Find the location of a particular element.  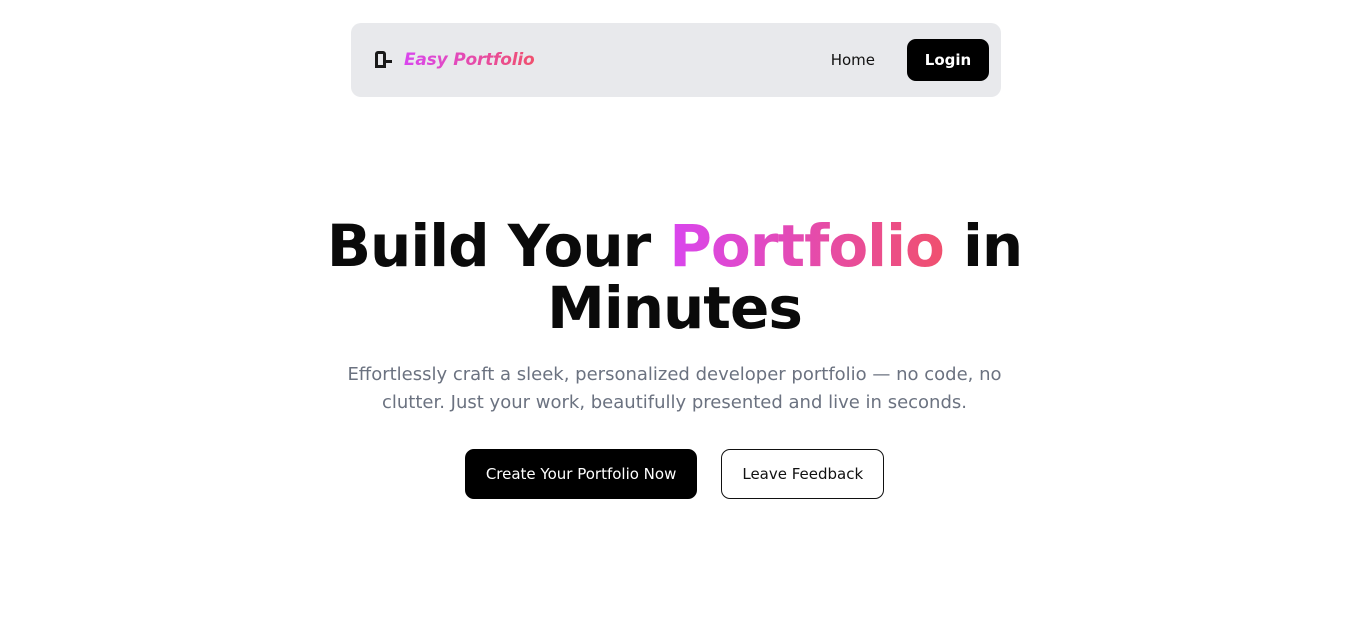

leave-feedback-button: Leave Feedback is located at coordinates (803, 474).